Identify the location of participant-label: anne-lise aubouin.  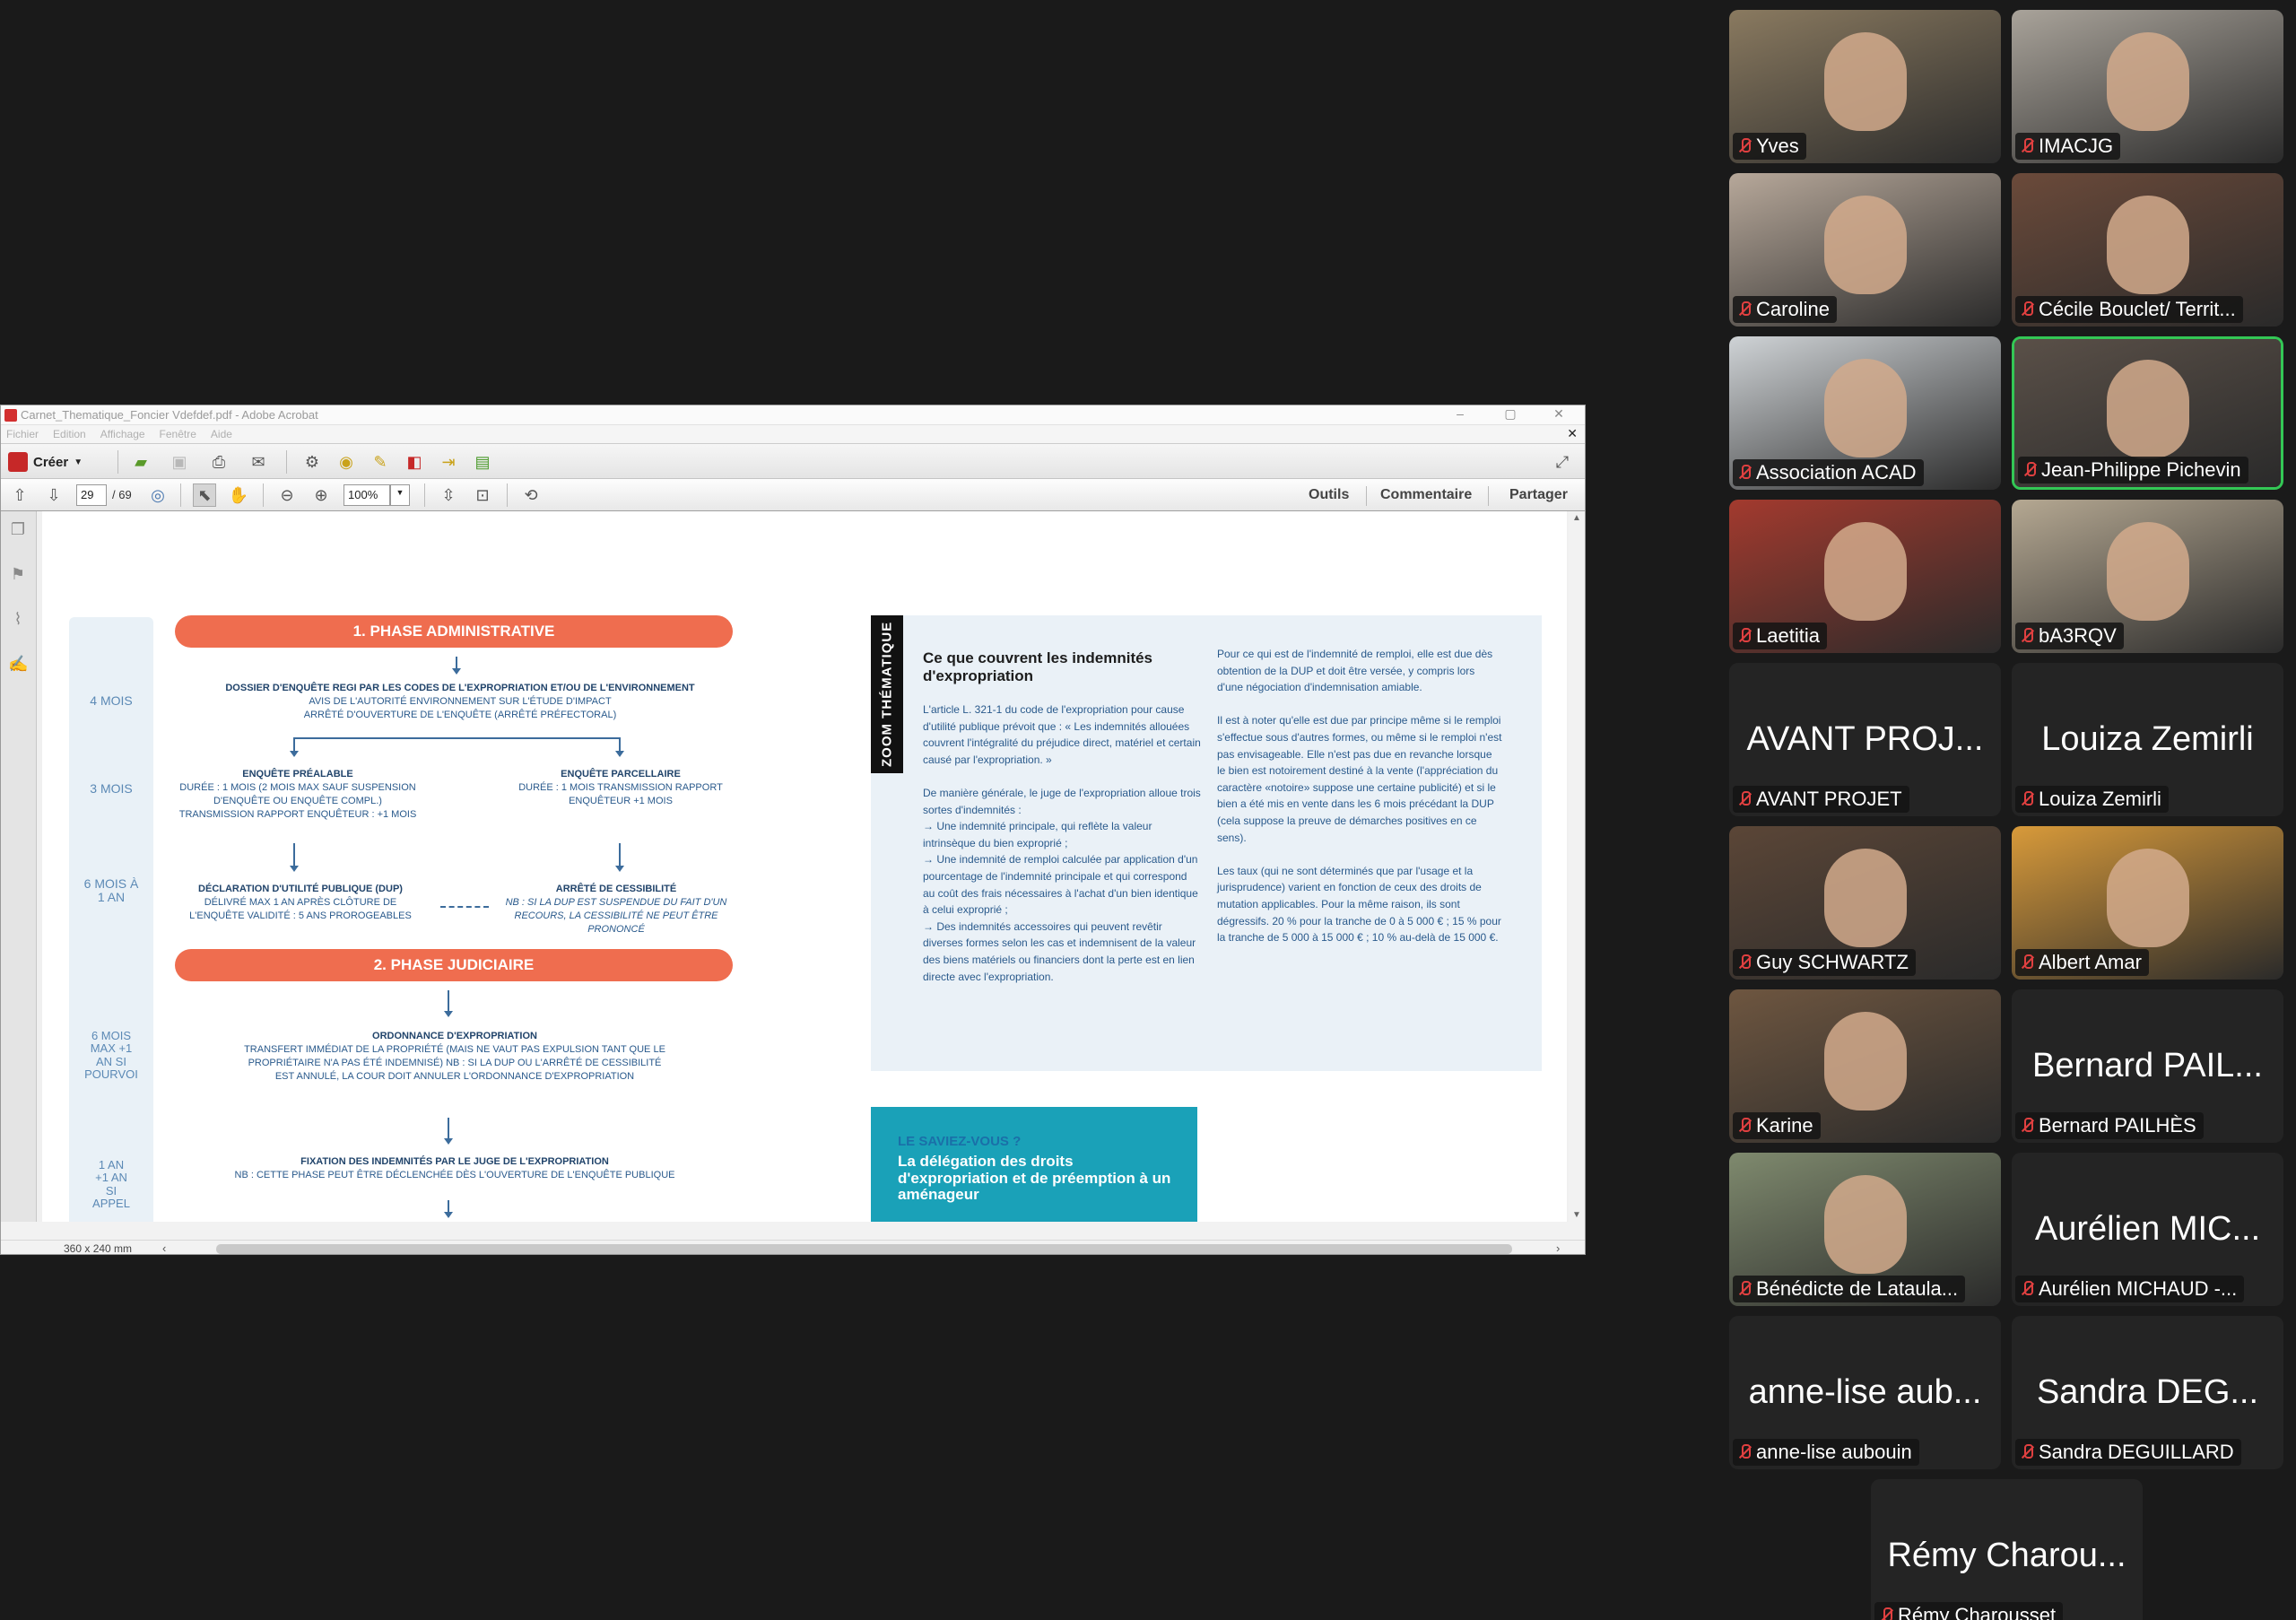
(1826, 1453).